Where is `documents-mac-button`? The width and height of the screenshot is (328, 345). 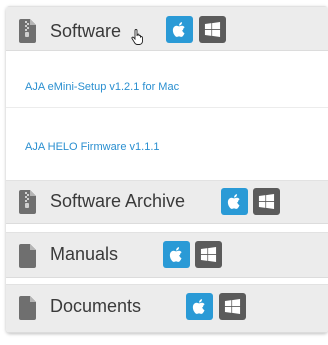 documents-mac-button is located at coordinates (199, 306).